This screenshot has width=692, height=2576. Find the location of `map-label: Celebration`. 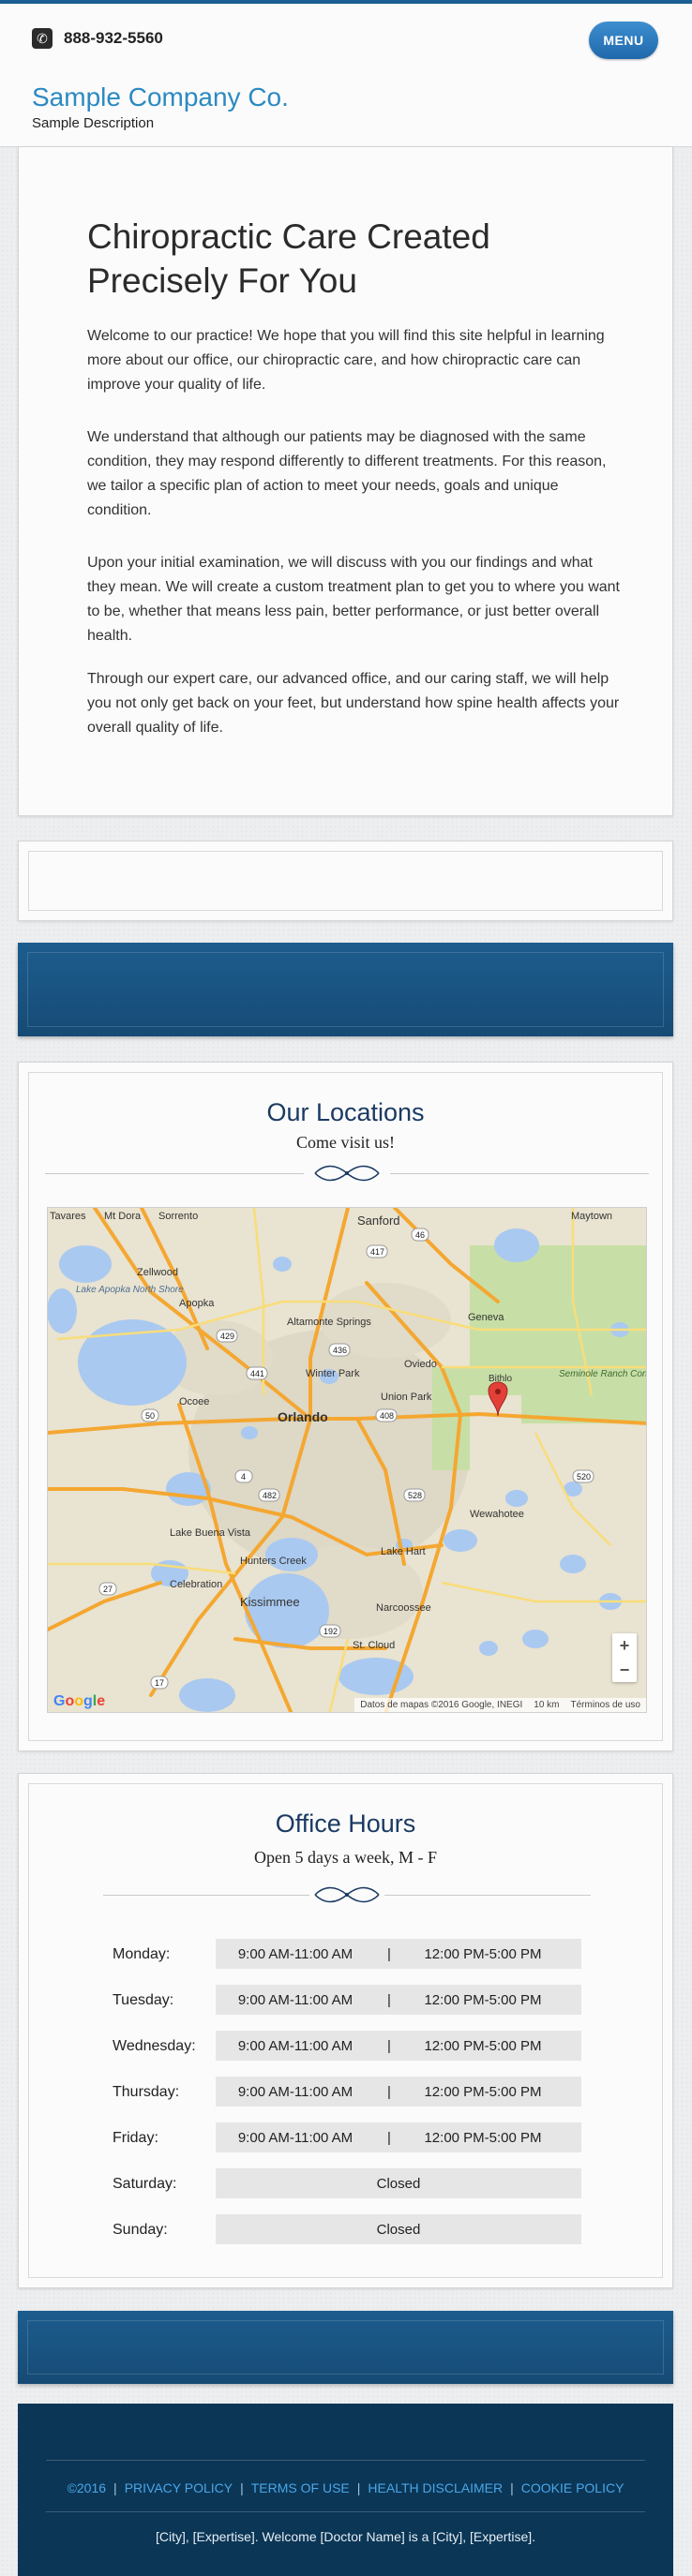

map-label: Celebration is located at coordinates (196, 1584).